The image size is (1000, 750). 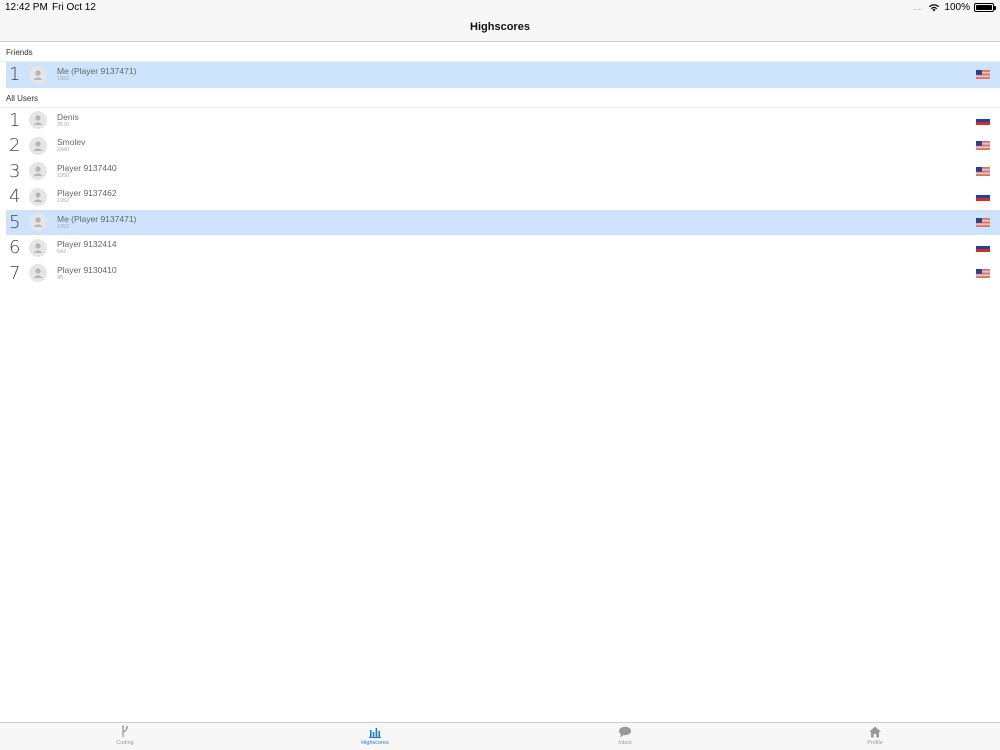 I want to click on tab-coding: Coding, so click(x=125, y=735).